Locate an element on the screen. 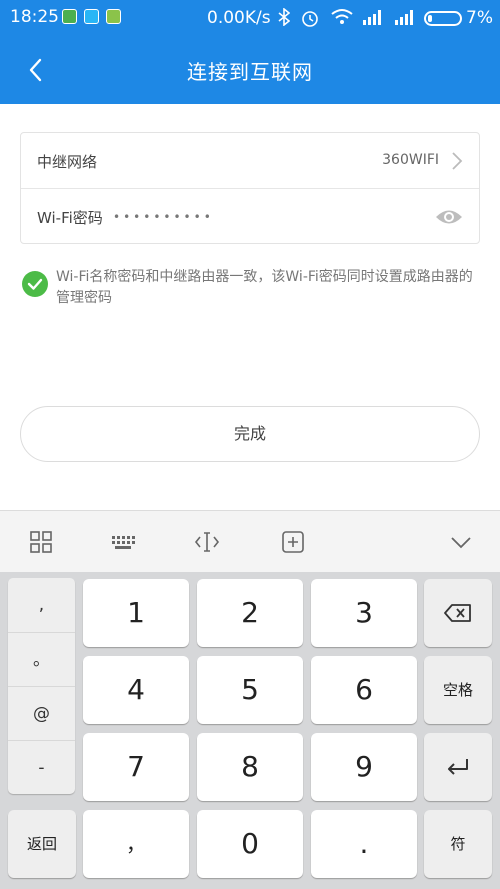  network-speed: 0.00K/s is located at coordinates (239, 18).